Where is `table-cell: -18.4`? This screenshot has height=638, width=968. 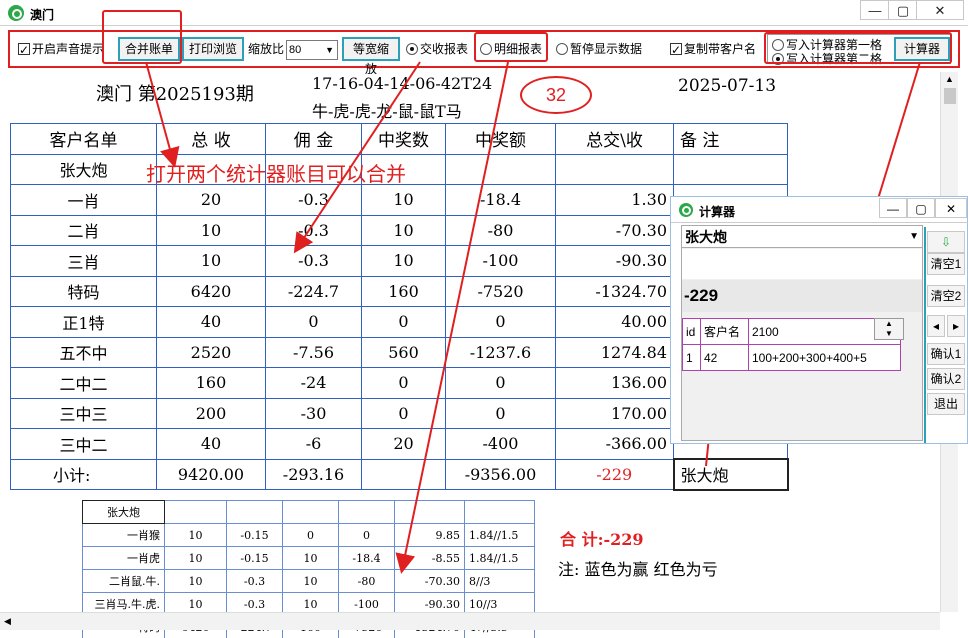
table-cell: -18.4 is located at coordinates (500, 200).